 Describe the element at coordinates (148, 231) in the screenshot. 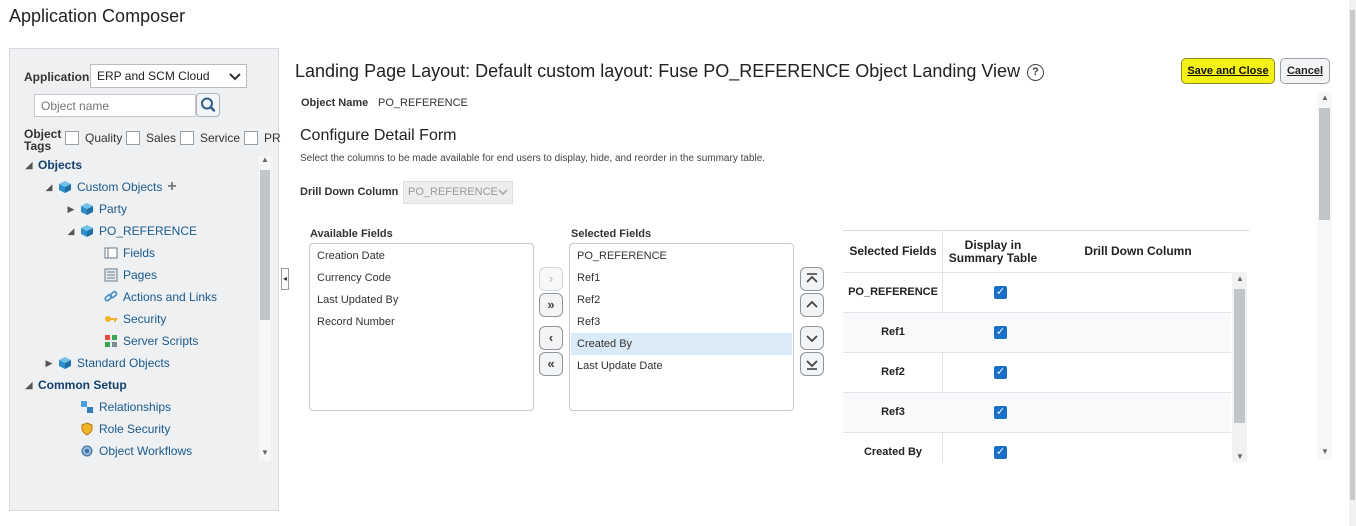

I see `tree-item-label: PO_REFERENCE` at that location.